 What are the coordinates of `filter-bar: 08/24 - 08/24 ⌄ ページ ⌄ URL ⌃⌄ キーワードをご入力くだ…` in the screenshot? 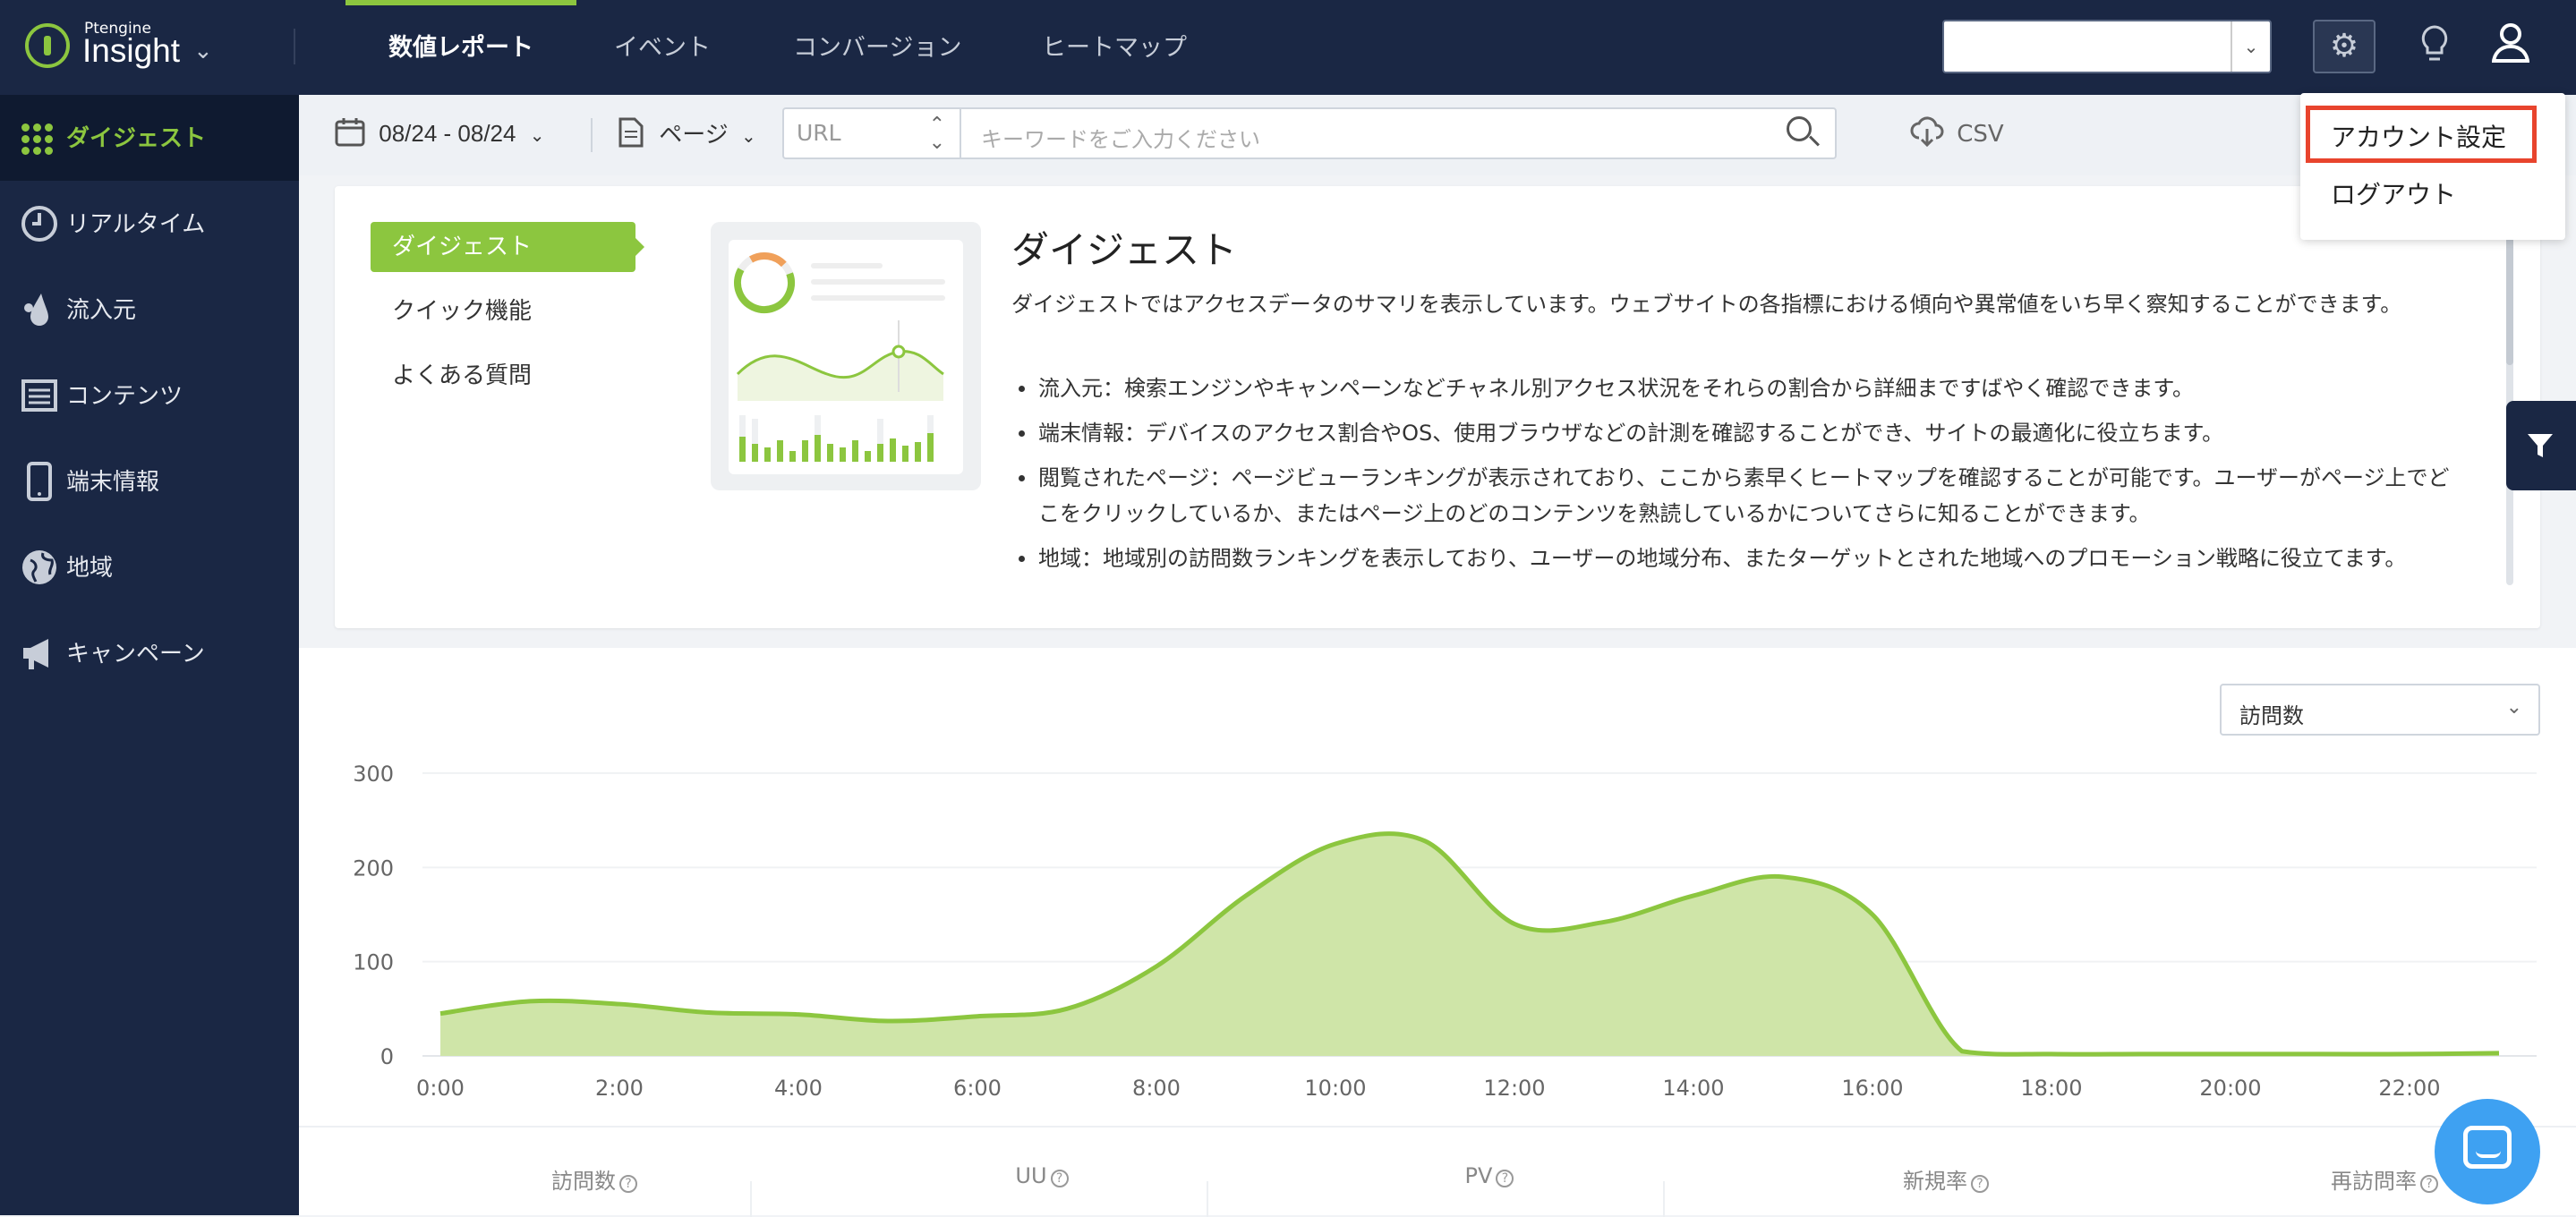 It's located at (1437, 135).